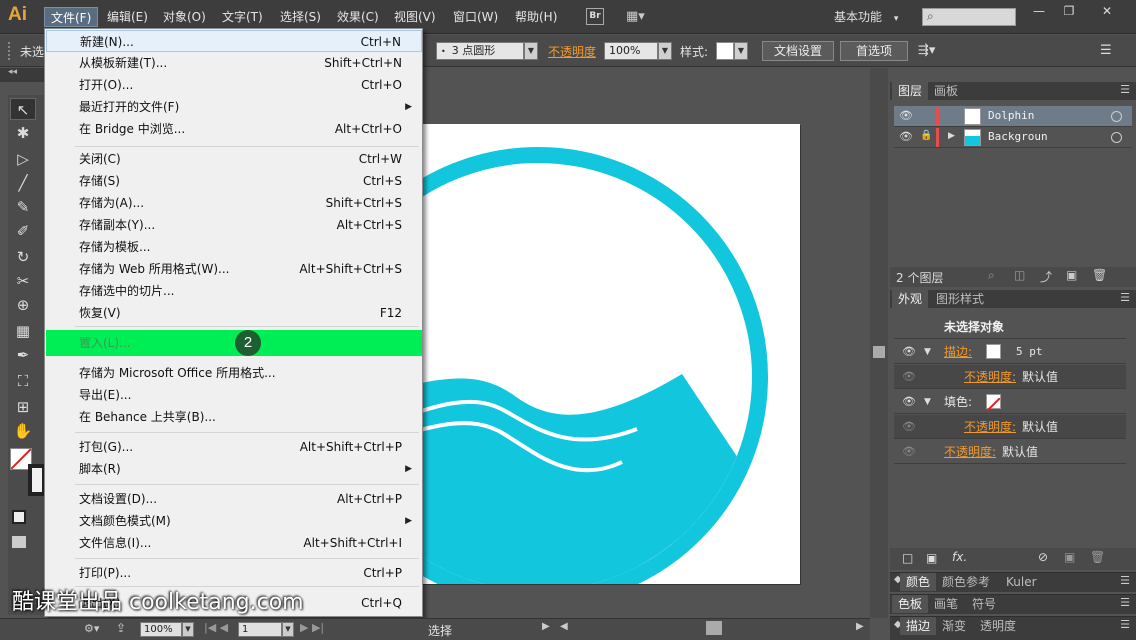 This screenshot has height=640, width=1136. What do you see at coordinates (860, 626) in the screenshot?
I see `scroll-right-icon: ▶` at bounding box center [860, 626].